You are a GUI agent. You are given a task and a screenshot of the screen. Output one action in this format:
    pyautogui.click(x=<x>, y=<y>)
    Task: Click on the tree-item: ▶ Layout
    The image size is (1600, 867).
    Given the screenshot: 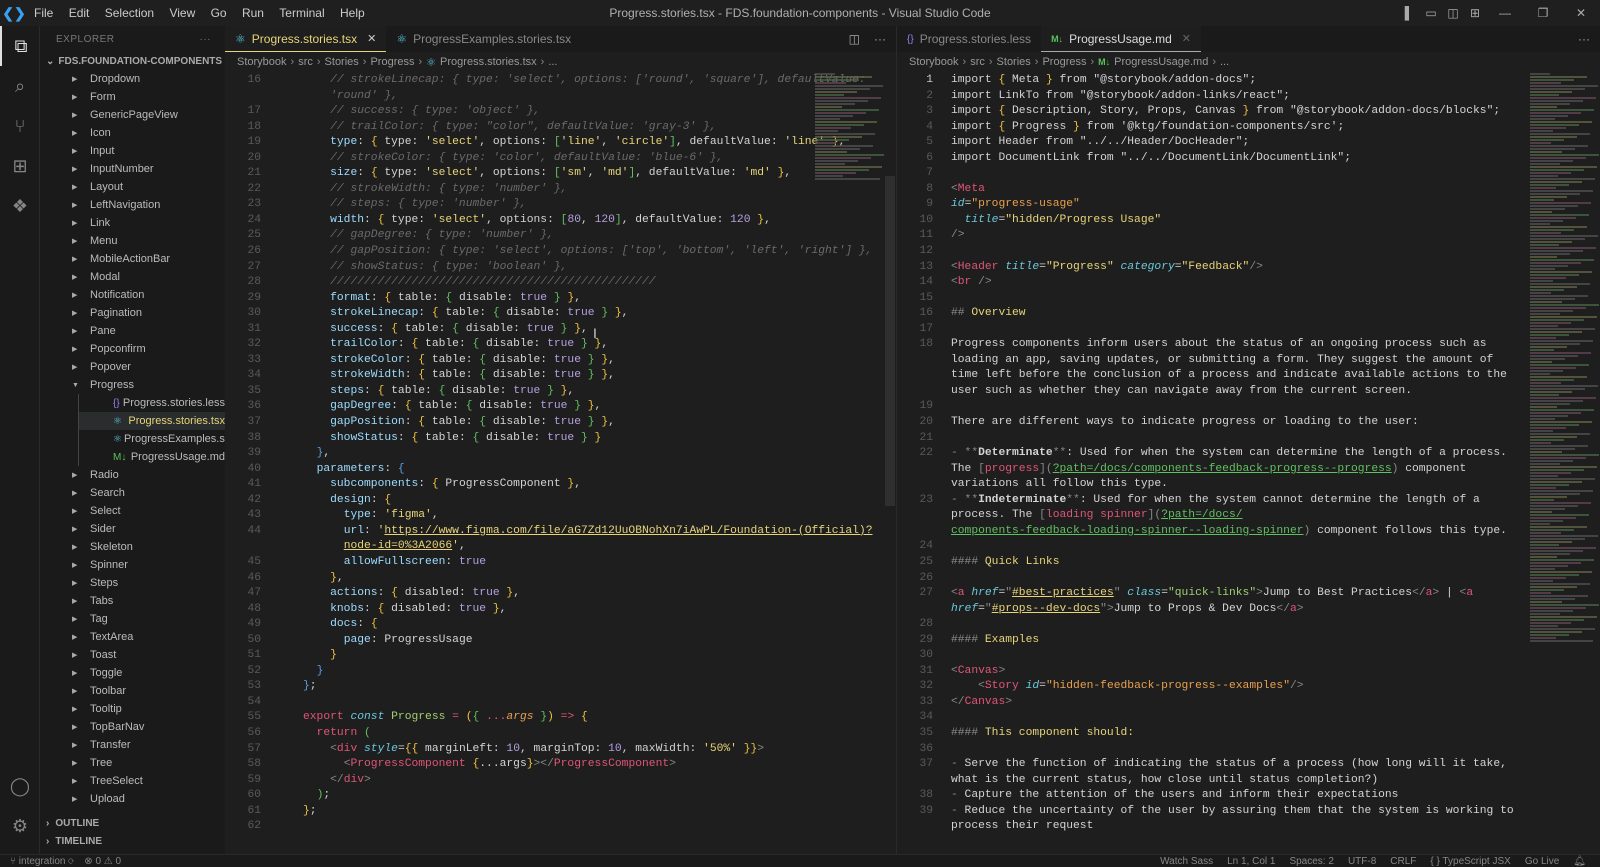 What is the action you would take?
    pyautogui.click(x=132, y=187)
    